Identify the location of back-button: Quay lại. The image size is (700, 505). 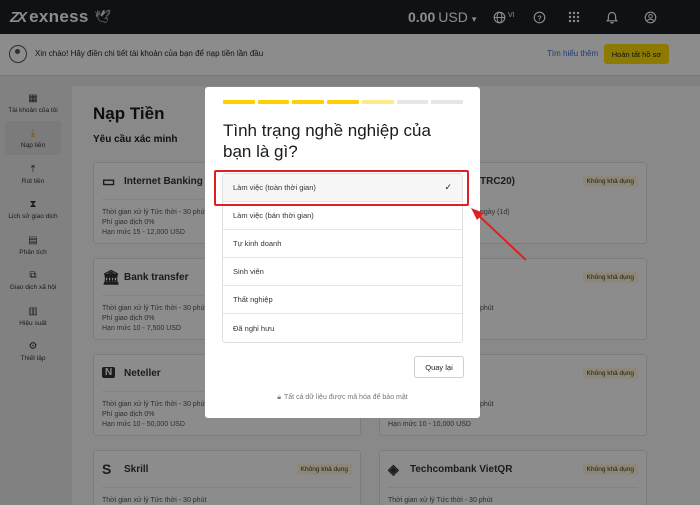
(439, 367).